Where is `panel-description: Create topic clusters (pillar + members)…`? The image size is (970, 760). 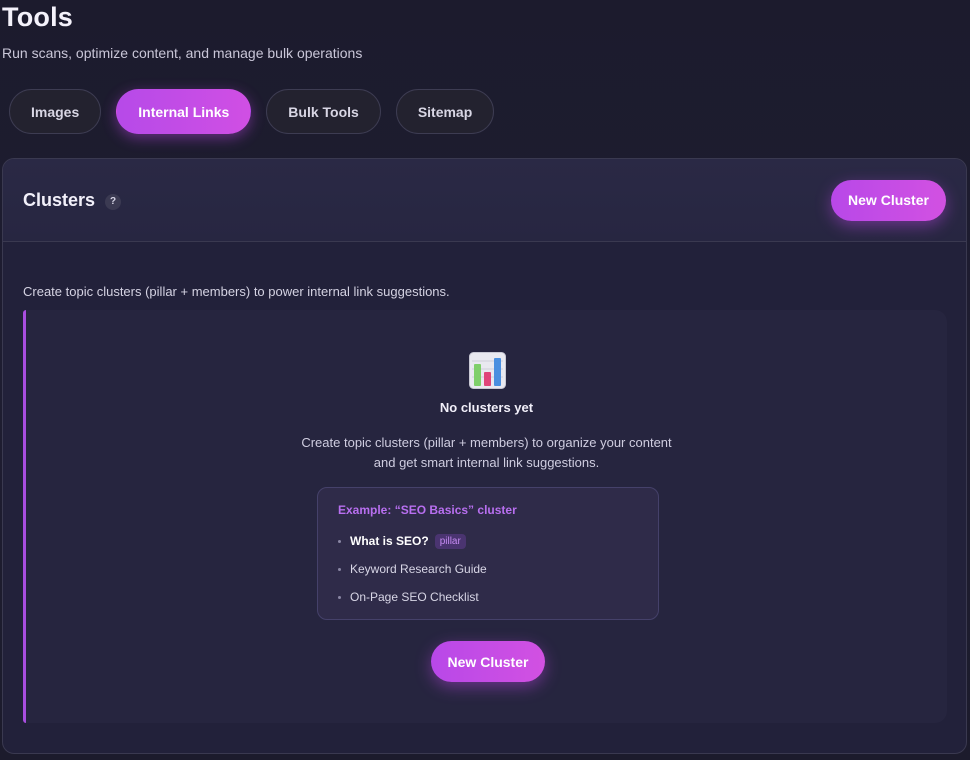
panel-description: Create topic clusters (pillar + members)… is located at coordinates (236, 291).